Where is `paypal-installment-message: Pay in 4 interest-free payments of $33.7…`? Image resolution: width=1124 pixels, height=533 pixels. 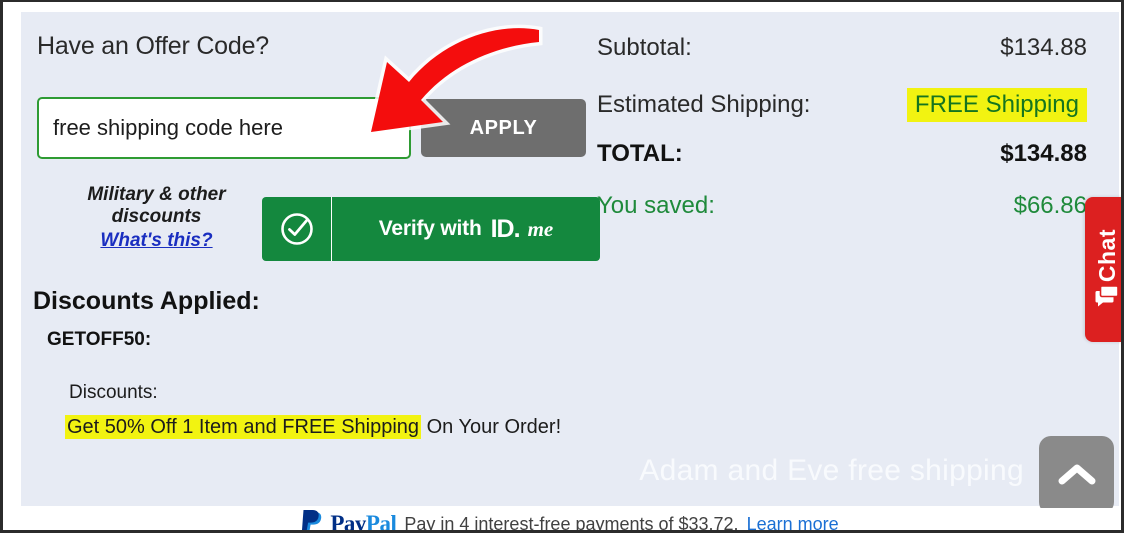
paypal-installment-message: Pay in 4 interest-free payments of $33.7… is located at coordinates (571, 523).